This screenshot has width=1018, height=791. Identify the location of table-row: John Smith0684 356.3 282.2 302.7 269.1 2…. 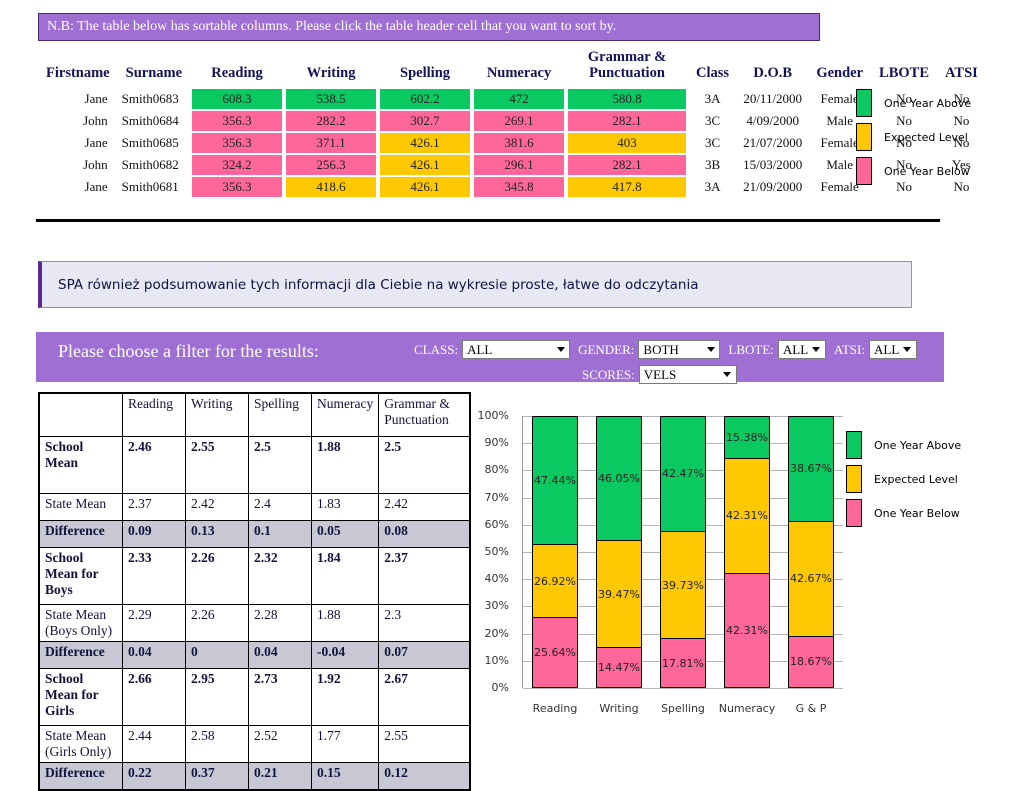
(512, 121).